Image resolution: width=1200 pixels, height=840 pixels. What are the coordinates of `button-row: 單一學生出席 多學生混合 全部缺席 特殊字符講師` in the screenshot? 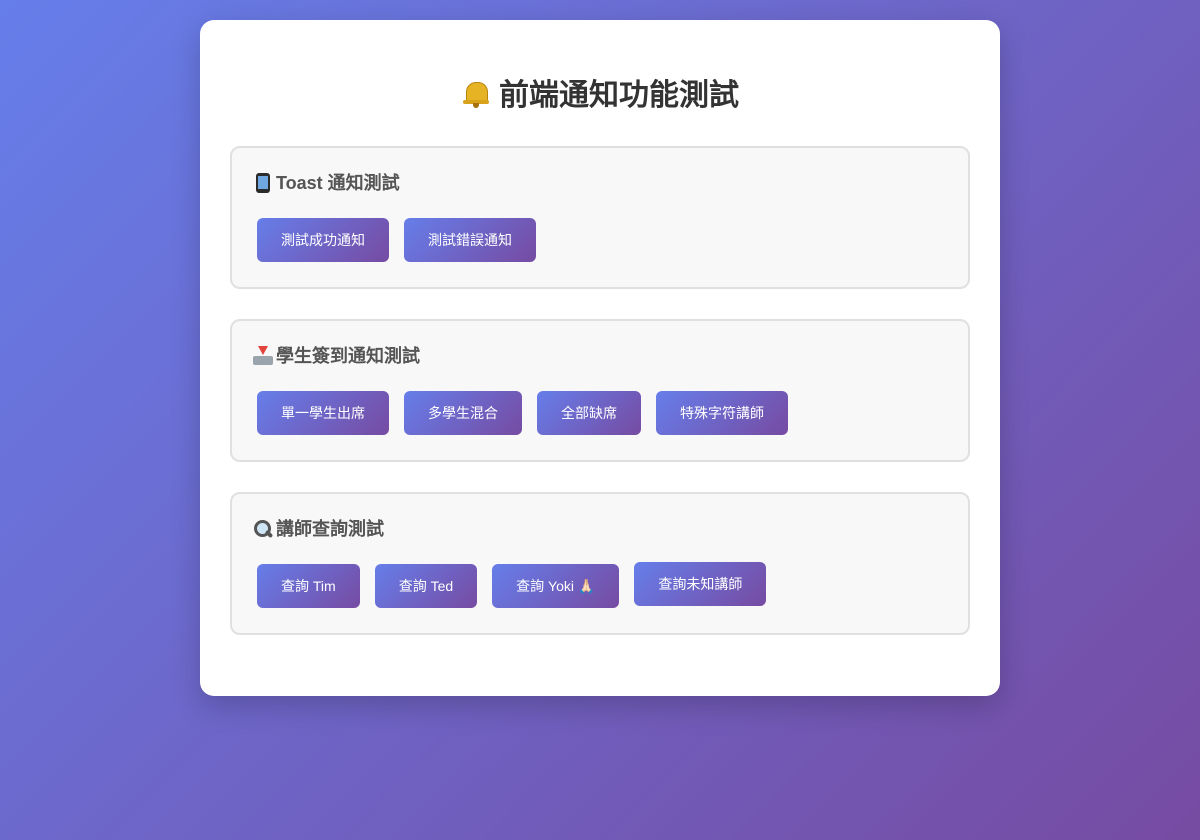 It's located at (597, 413).